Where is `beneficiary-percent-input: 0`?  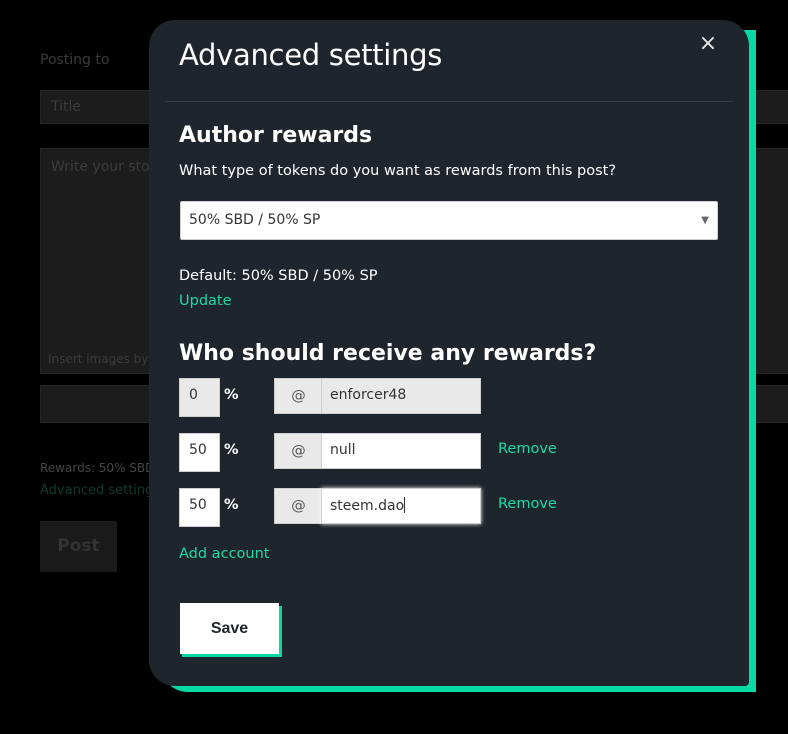 beneficiary-percent-input: 0 is located at coordinates (199, 397).